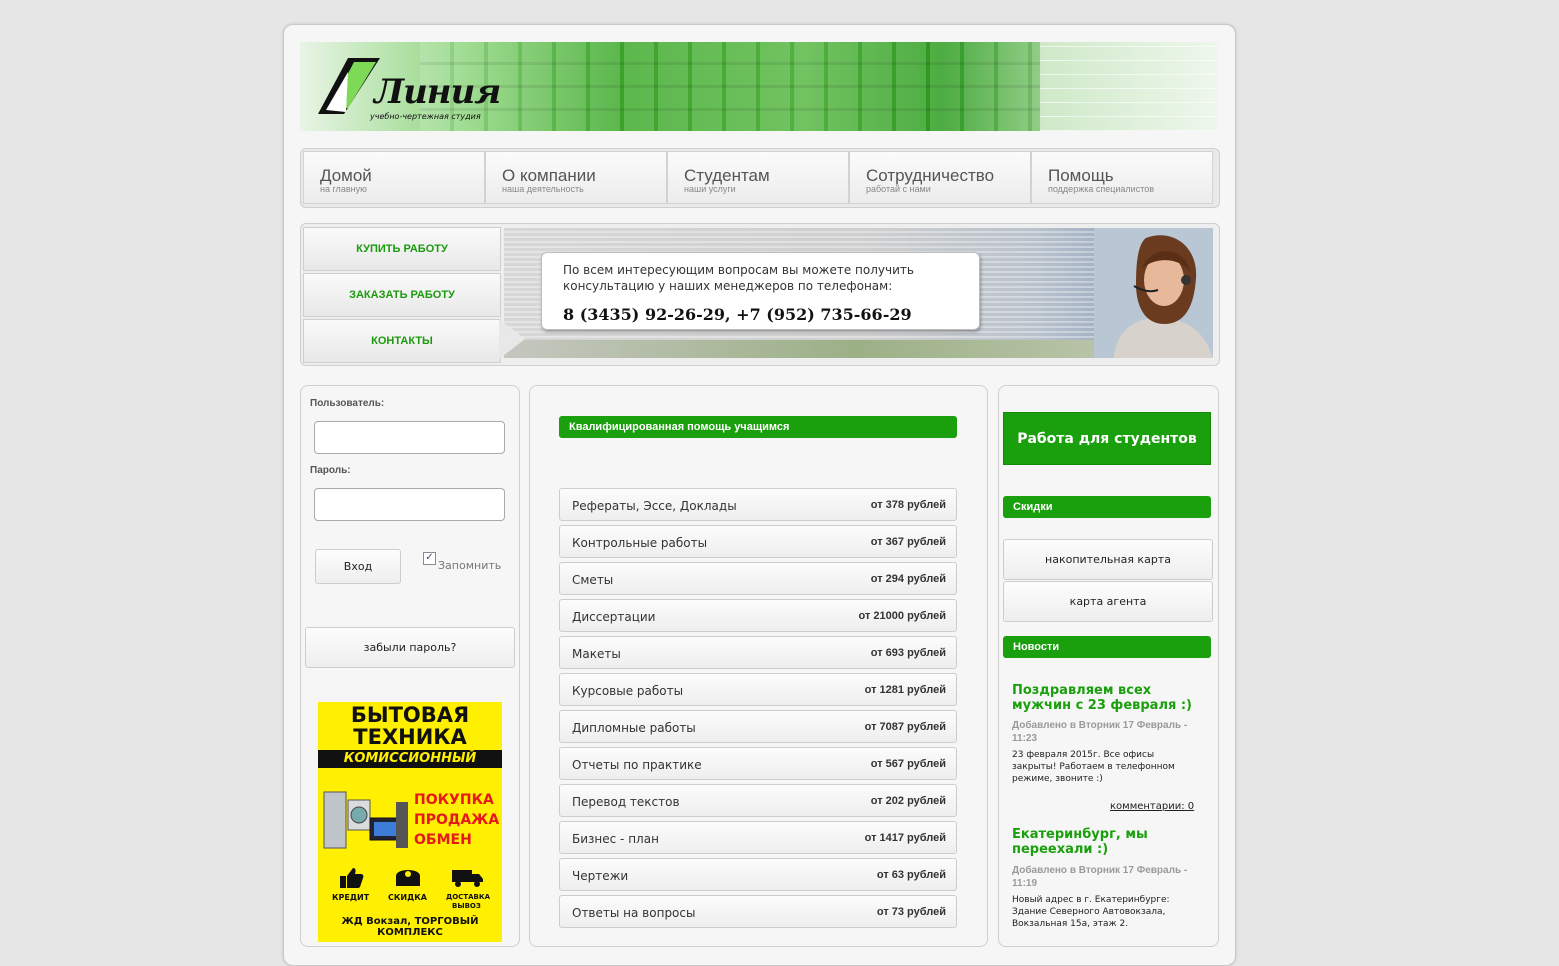 The height and width of the screenshot is (966, 1559). Describe the element at coordinates (543, 189) in the screenshot. I see `nav-item-sub: наша деятельность` at that location.